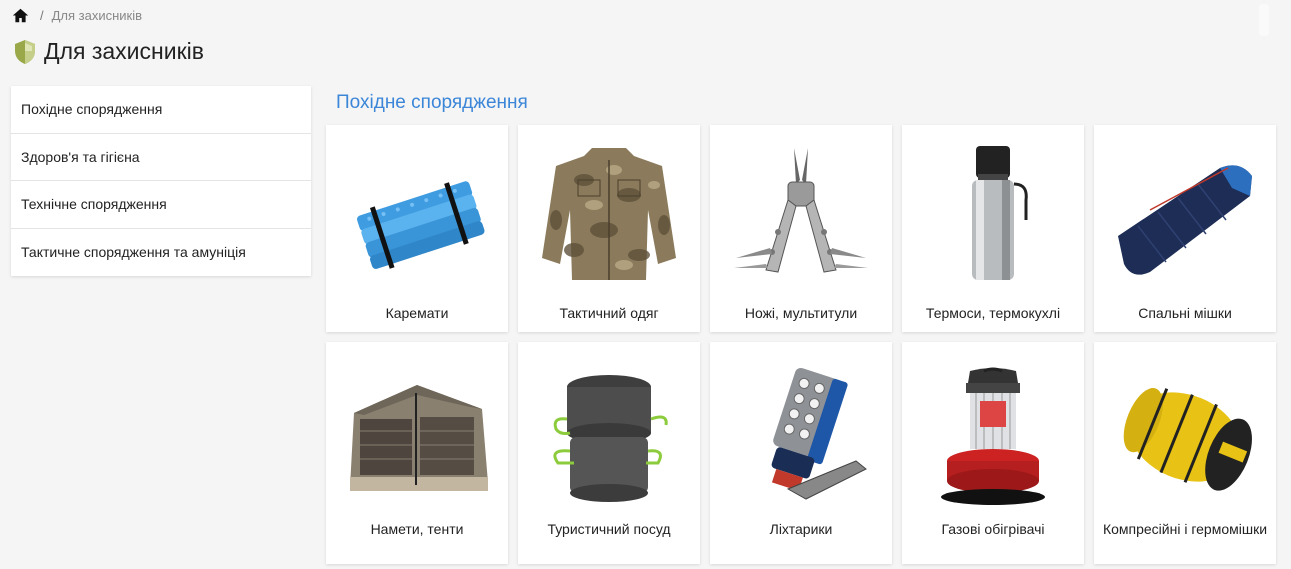  What do you see at coordinates (609, 313) in the screenshot?
I see `category-label: Тактичний одяг` at bounding box center [609, 313].